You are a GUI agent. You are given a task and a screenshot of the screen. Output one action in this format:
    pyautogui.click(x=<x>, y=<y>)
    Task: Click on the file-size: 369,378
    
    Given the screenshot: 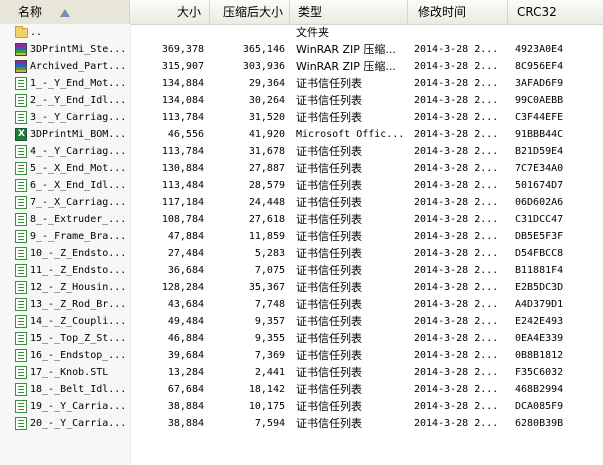 What is the action you would take?
    pyautogui.click(x=182, y=49)
    